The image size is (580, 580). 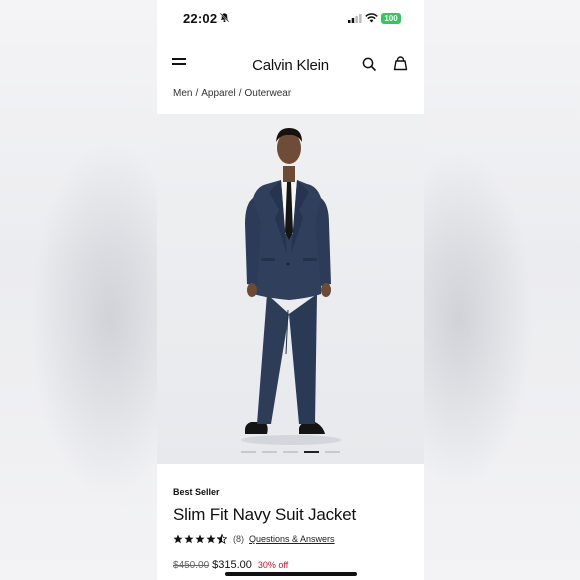 I want to click on price-block: $450.00 $315.00 30% off, so click(x=230, y=565).